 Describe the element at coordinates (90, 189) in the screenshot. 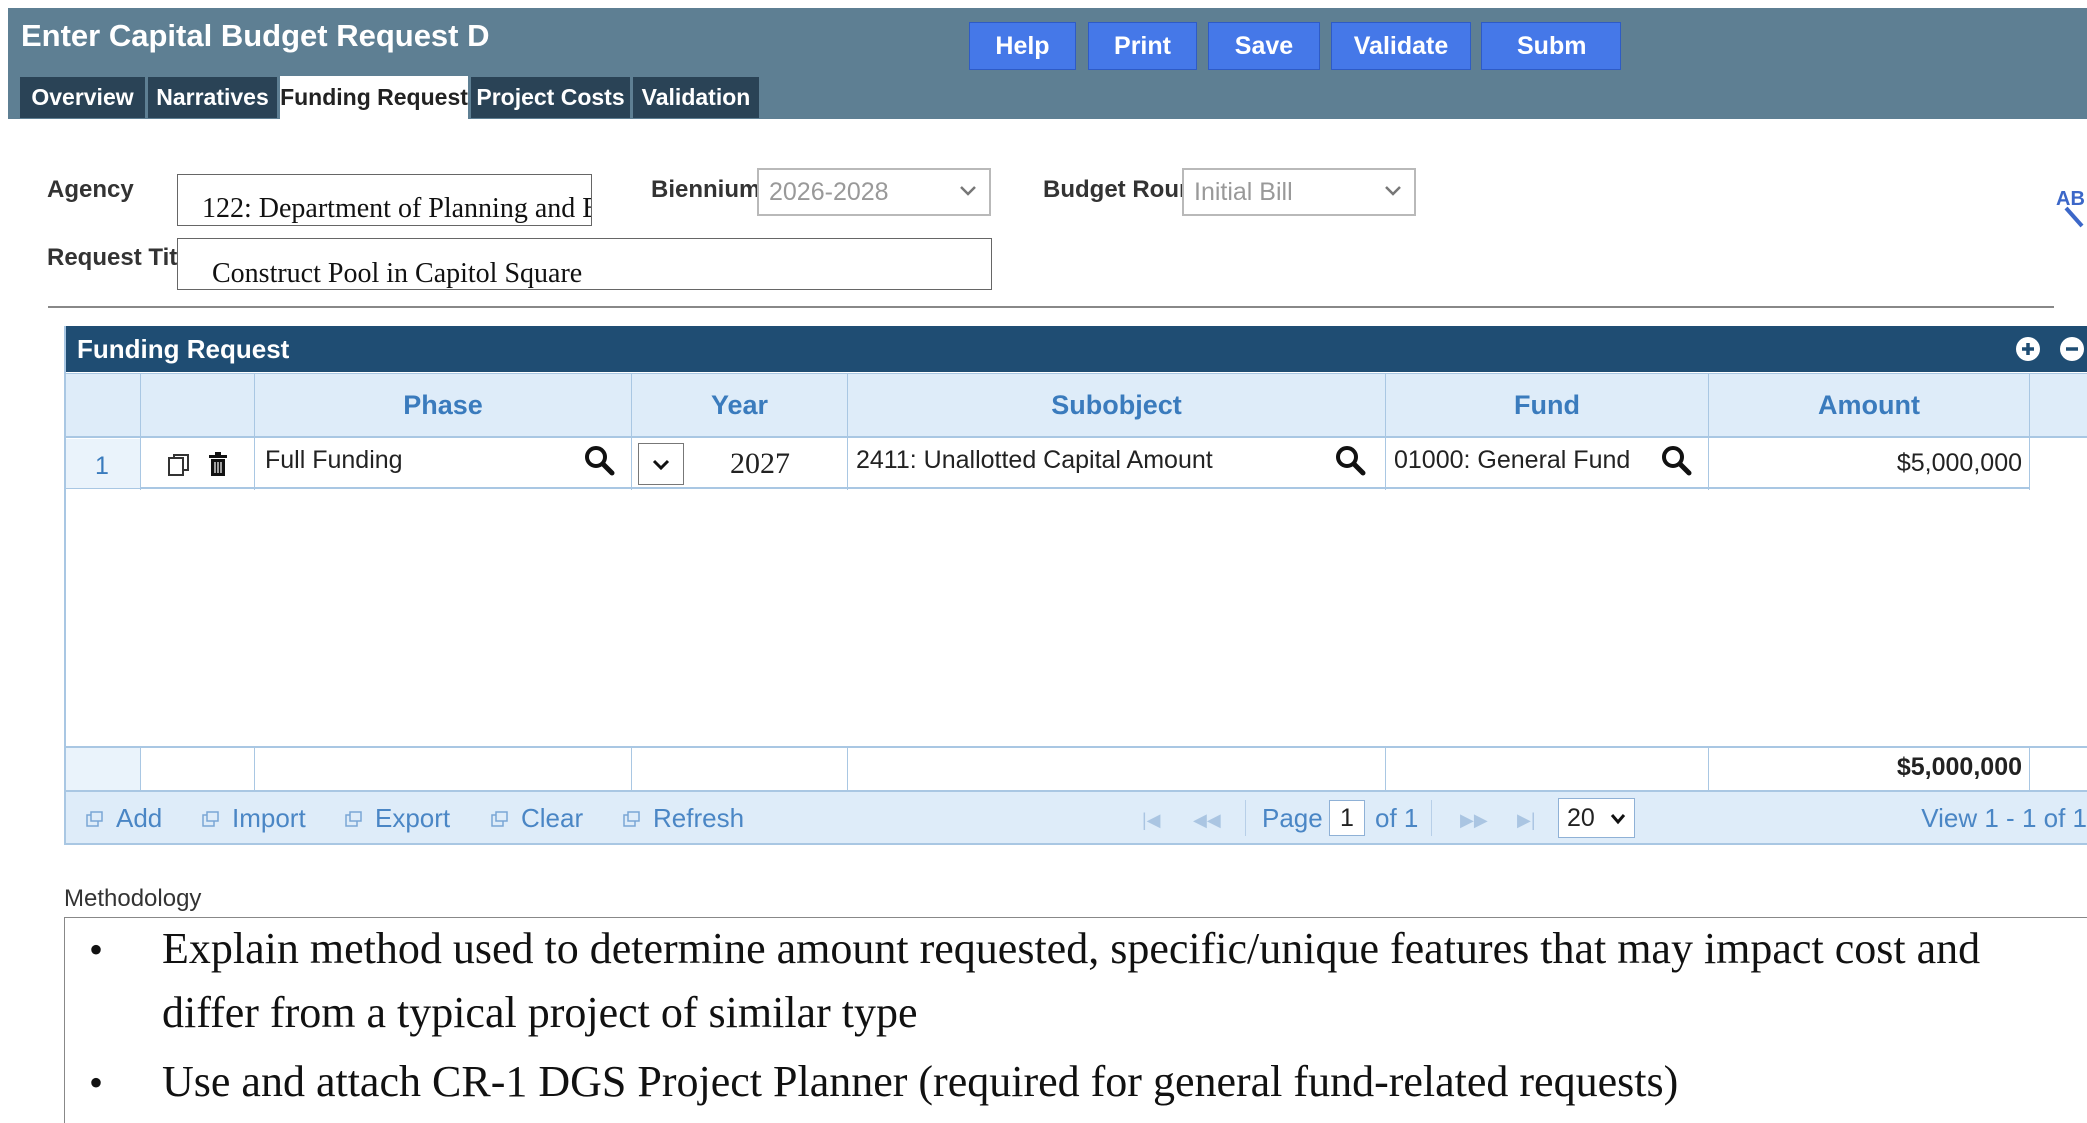

I see `agency-label: Agency` at that location.